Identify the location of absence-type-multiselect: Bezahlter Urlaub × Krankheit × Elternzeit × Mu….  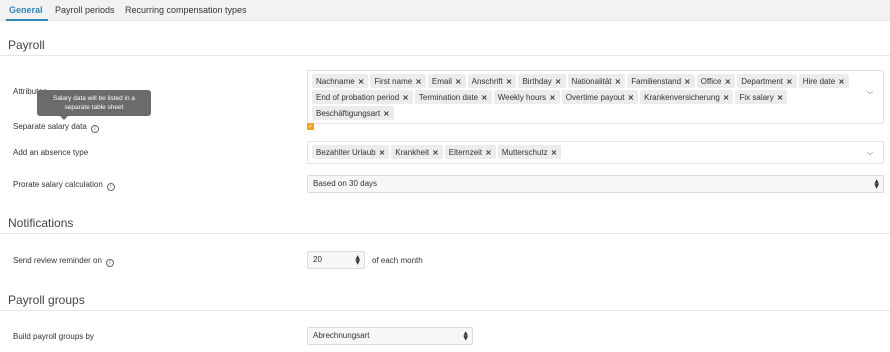
(595, 152).